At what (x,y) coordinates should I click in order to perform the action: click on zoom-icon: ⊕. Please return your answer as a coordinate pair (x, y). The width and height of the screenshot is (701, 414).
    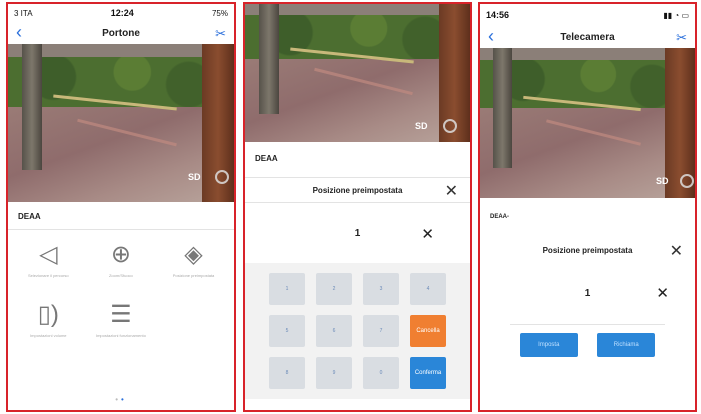
    Looking at the image, I should click on (120, 254).